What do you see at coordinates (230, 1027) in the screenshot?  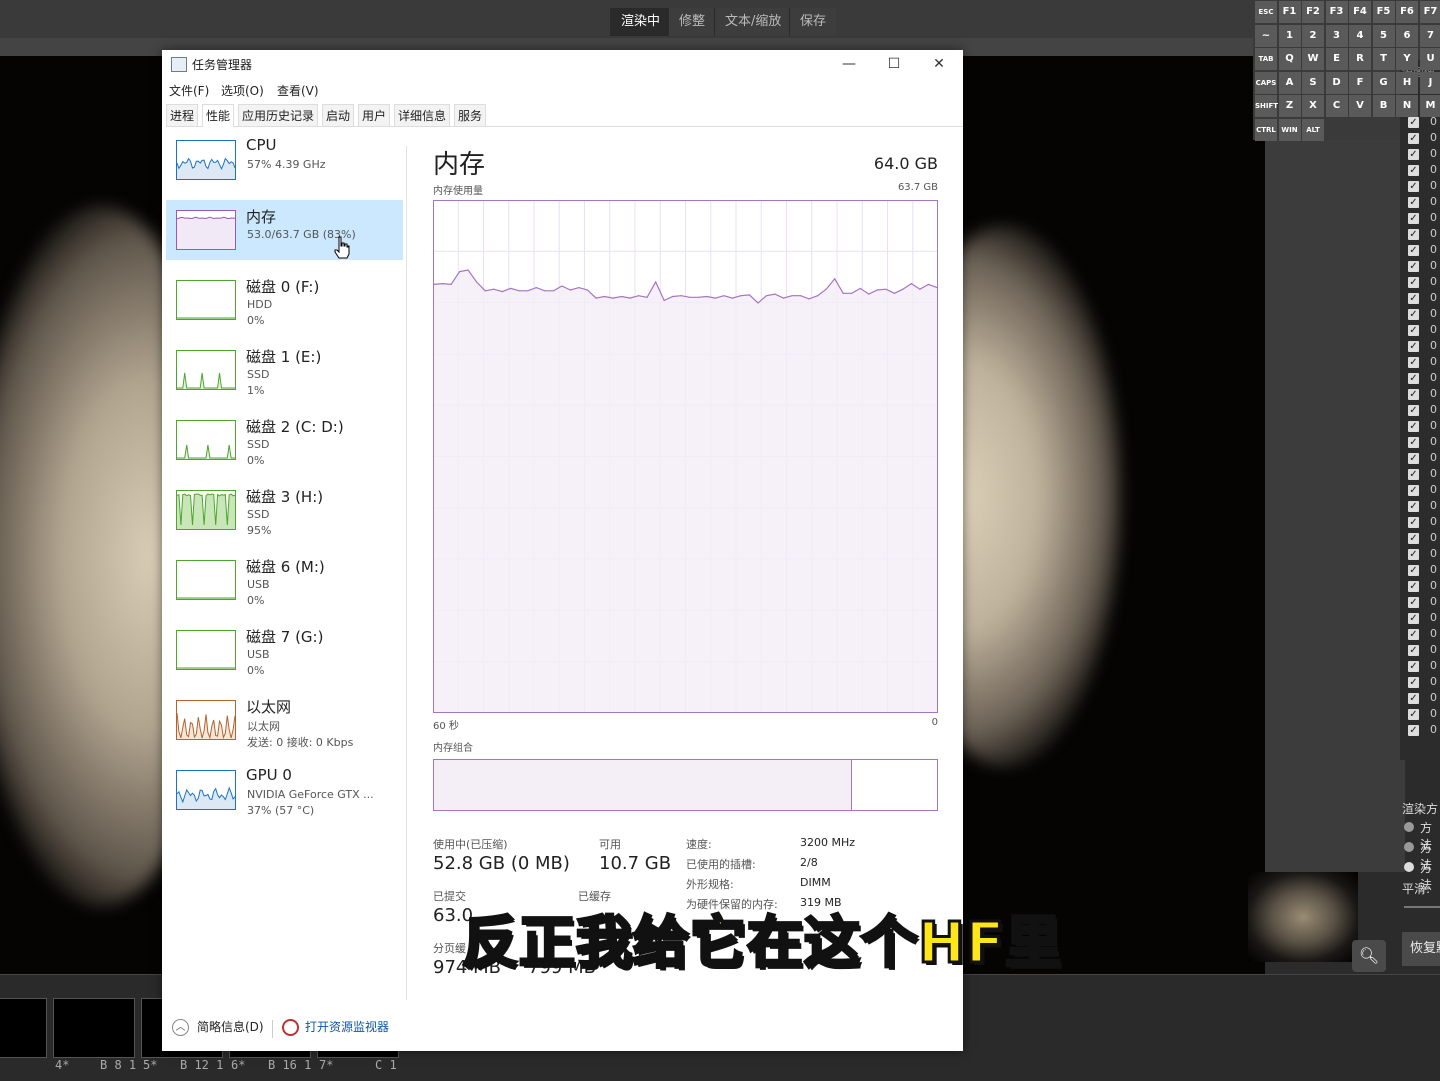 I see `fewer-details-label: 简略信息(D)` at bounding box center [230, 1027].